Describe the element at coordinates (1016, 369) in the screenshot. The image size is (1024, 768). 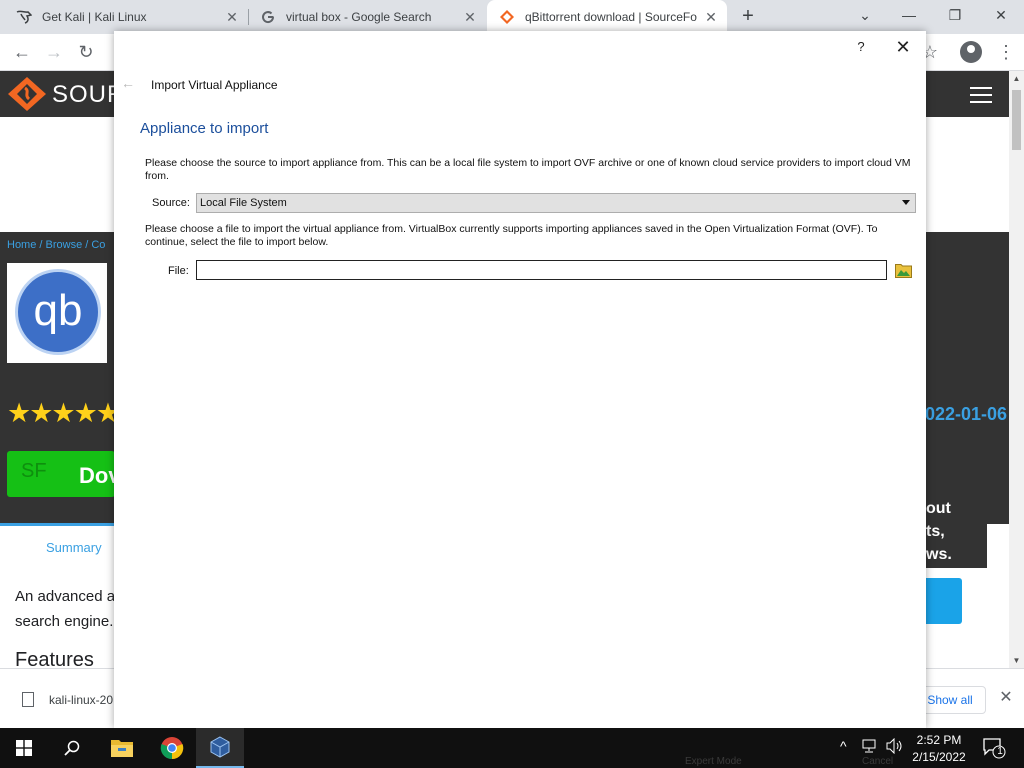
I see `page-scrollbar` at that location.